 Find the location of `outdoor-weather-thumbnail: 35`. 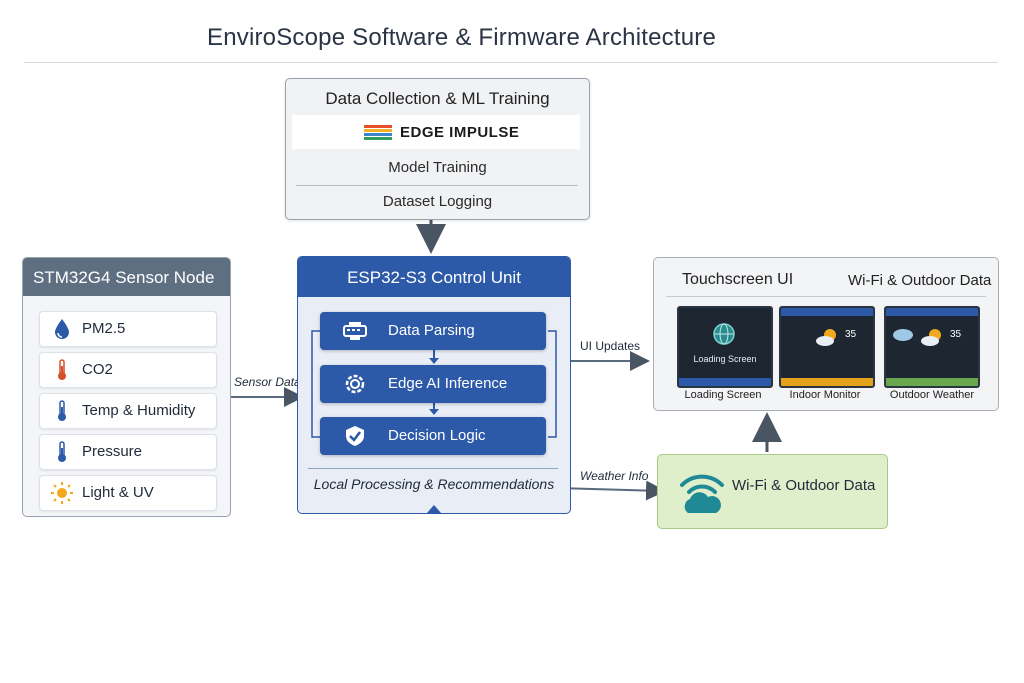

outdoor-weather-thumbnail: 35 is located at coordinates (932, 347).